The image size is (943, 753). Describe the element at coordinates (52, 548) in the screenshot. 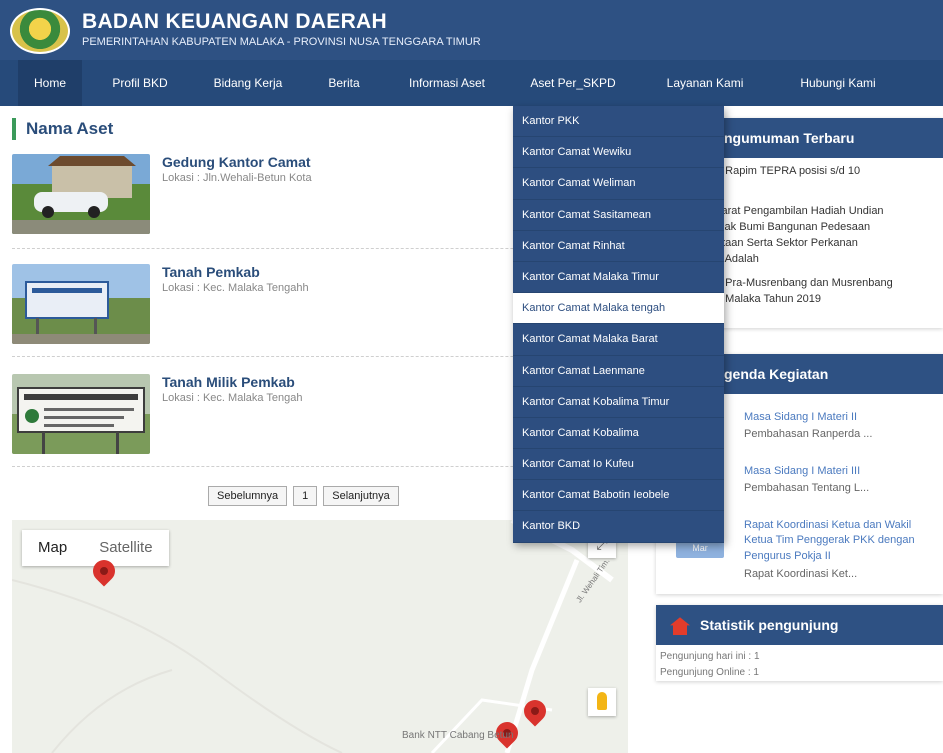

I see `map-tab-map: Map` at that location.